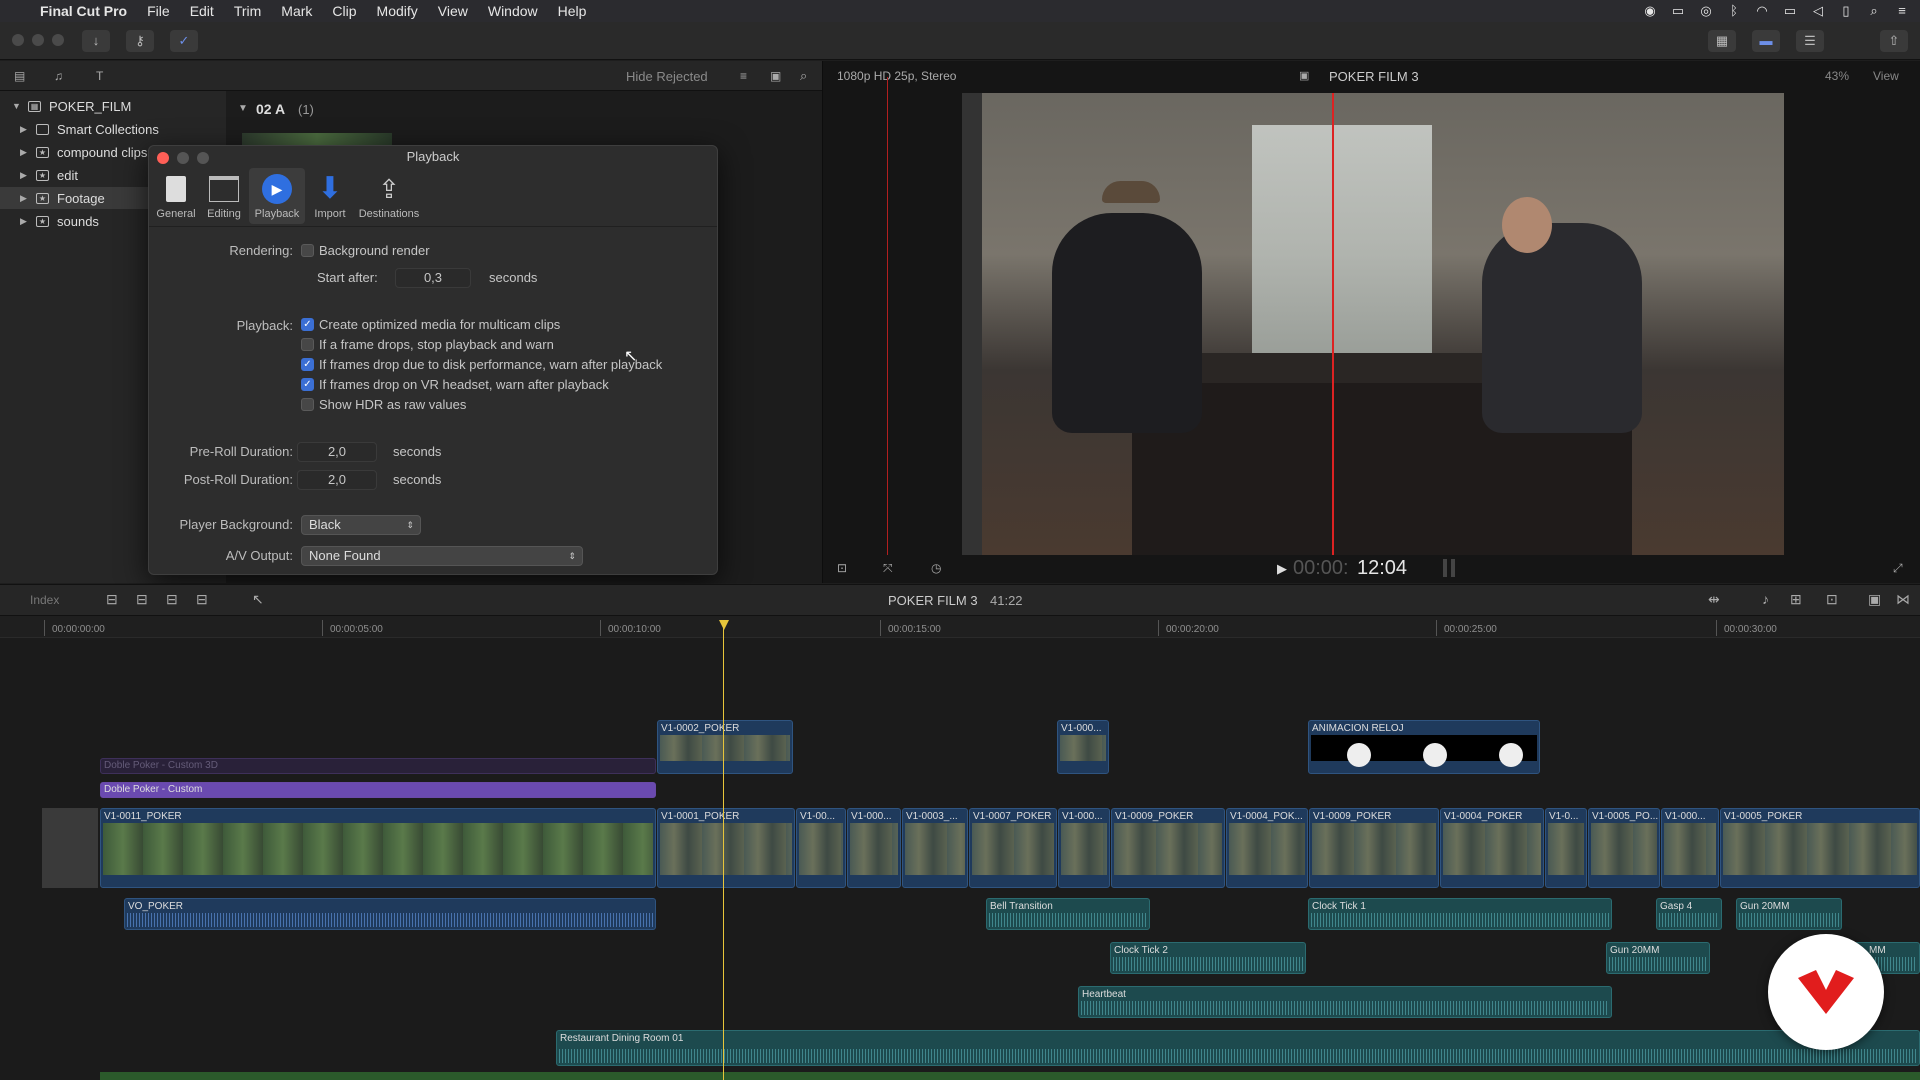  I want to click on volume-icon: ◁, so click(1818, 10).